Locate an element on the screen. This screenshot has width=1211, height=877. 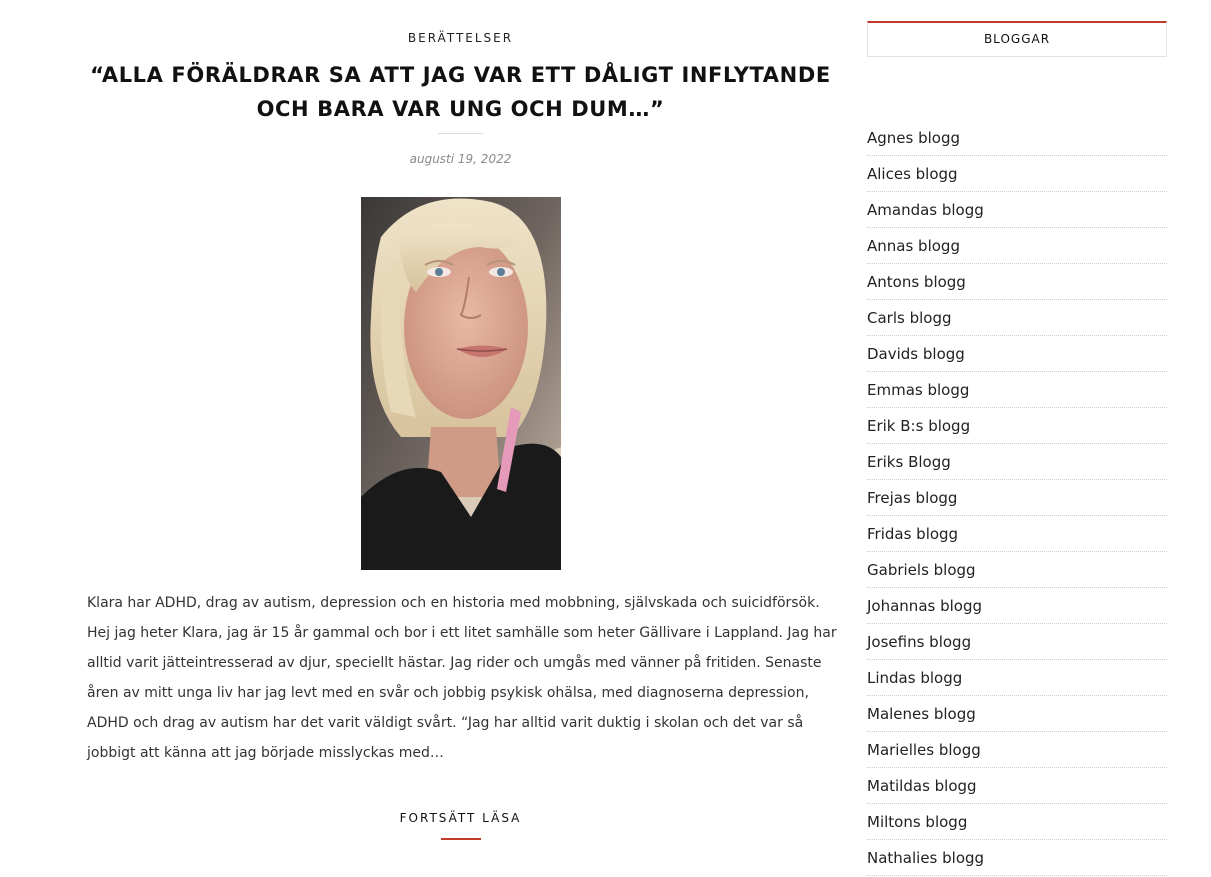
blog-link: Davids blogg is located at coordinates (1017, 354).